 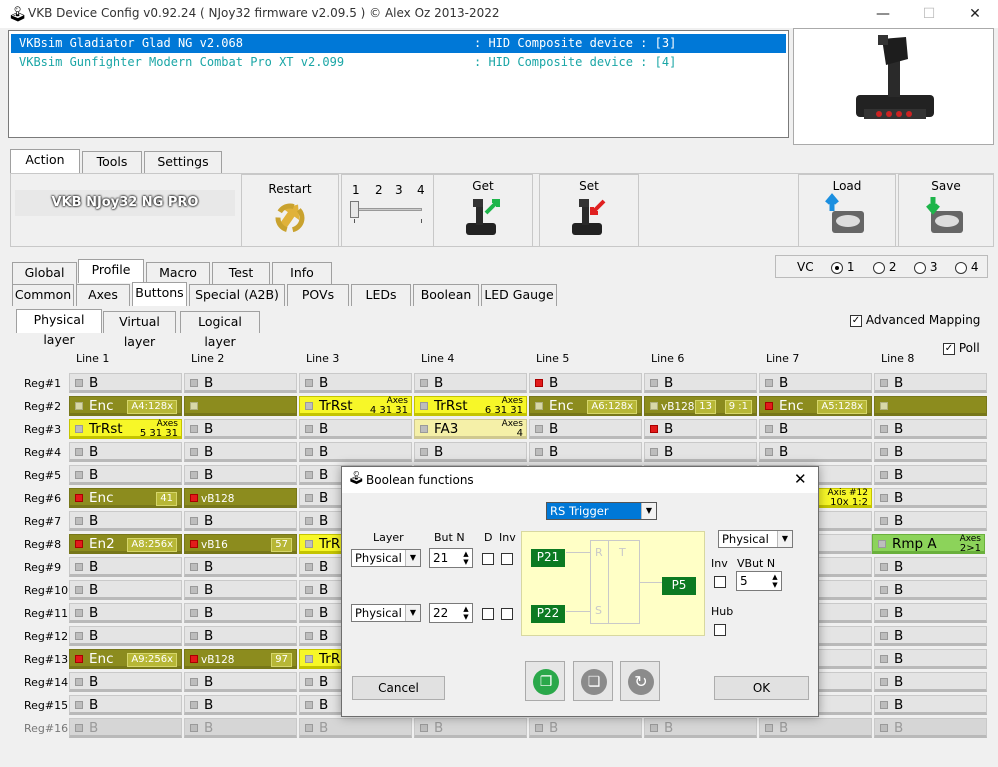 What do you see at coordinates (125, 659) in the screenshot?
I see `button-cell: Enc A9:256x` at bounding box center [125, 659].